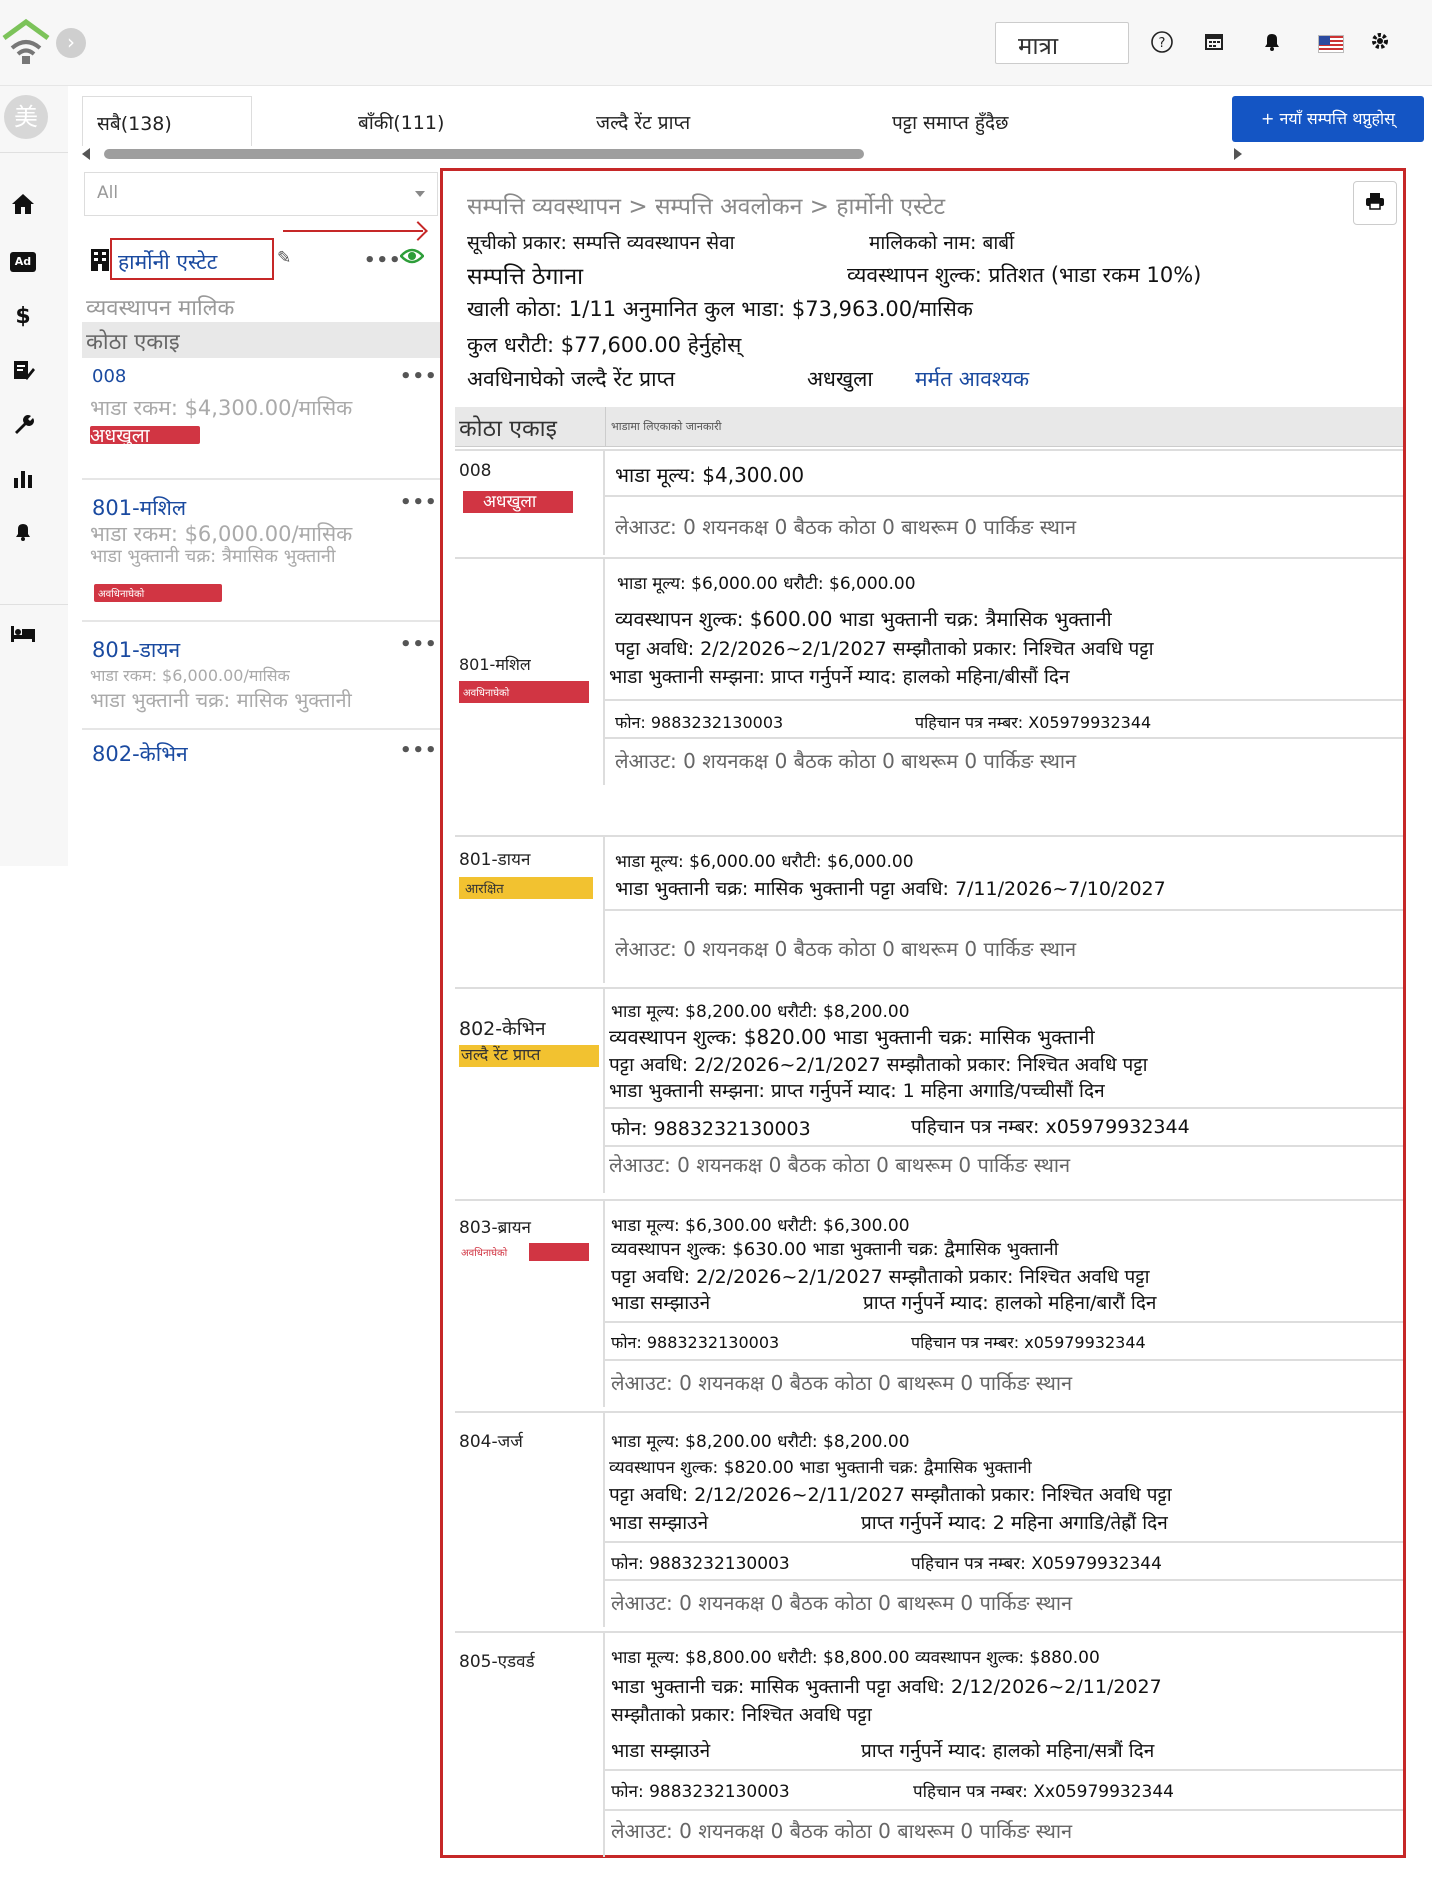  What do you see at coordinates (71, 43) in the screenshot?
I see `collapse-sidebar-button: ›` at bounding box center [71, 43].